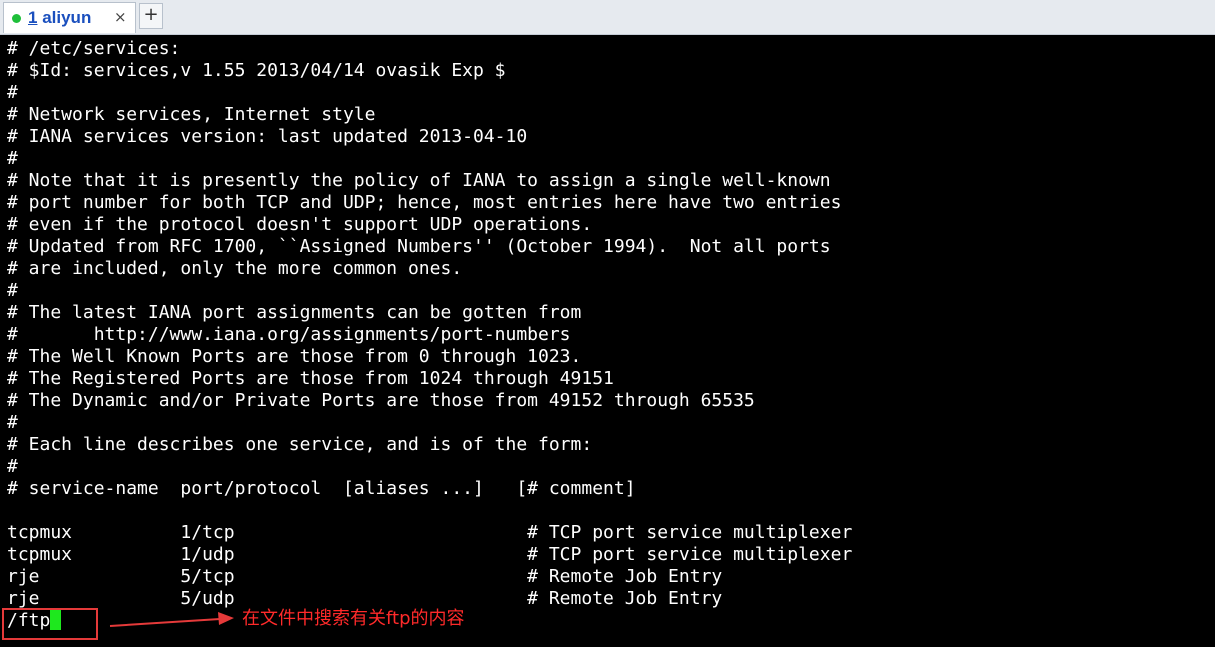 The image size is (1215, 647). Describe the element at coordinates (151, 16) in the screenshot. I see `new-tab-button: +` at that location.